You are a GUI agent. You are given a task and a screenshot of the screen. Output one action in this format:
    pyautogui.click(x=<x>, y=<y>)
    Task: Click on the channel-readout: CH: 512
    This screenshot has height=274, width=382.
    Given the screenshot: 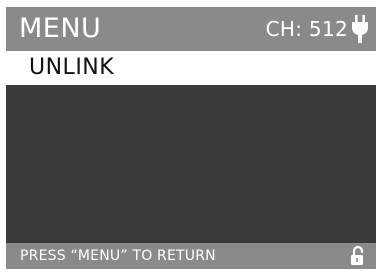 What is the action you would take?
    pyautogui.click(x=306, y=29)
    